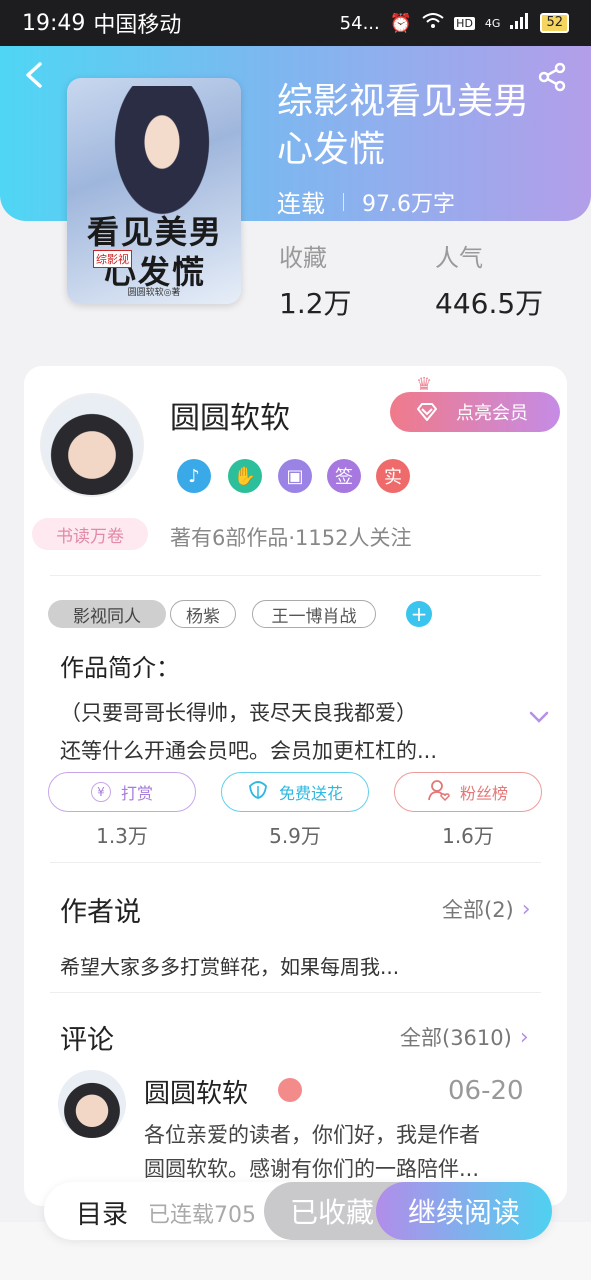  What do you see at coordinates (102, 1212) in the screenshot?
I see `table-of-contents-button: 目录` at bounding box center [102, 1212].